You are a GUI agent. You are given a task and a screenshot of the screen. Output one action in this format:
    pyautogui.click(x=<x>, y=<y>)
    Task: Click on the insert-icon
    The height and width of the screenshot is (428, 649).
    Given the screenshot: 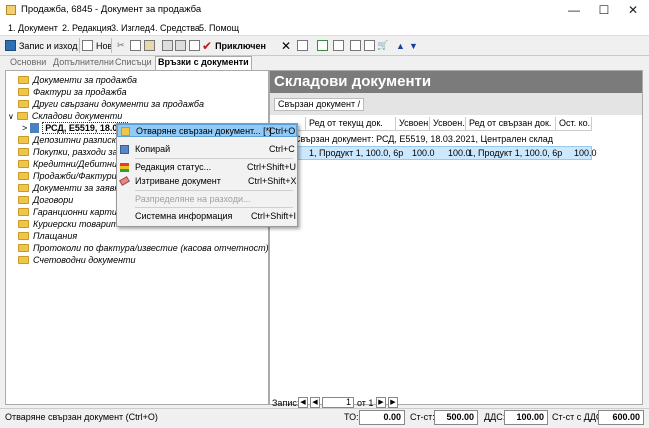 What is the action you would take?
    pyautogui.click(x=355, y=45)
    